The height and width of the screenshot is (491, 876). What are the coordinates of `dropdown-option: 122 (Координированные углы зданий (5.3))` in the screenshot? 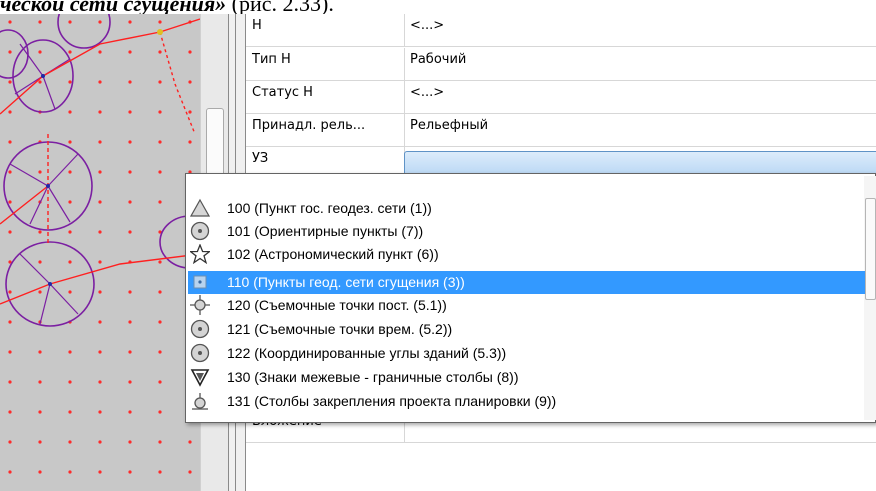 It's located at (526, 353).